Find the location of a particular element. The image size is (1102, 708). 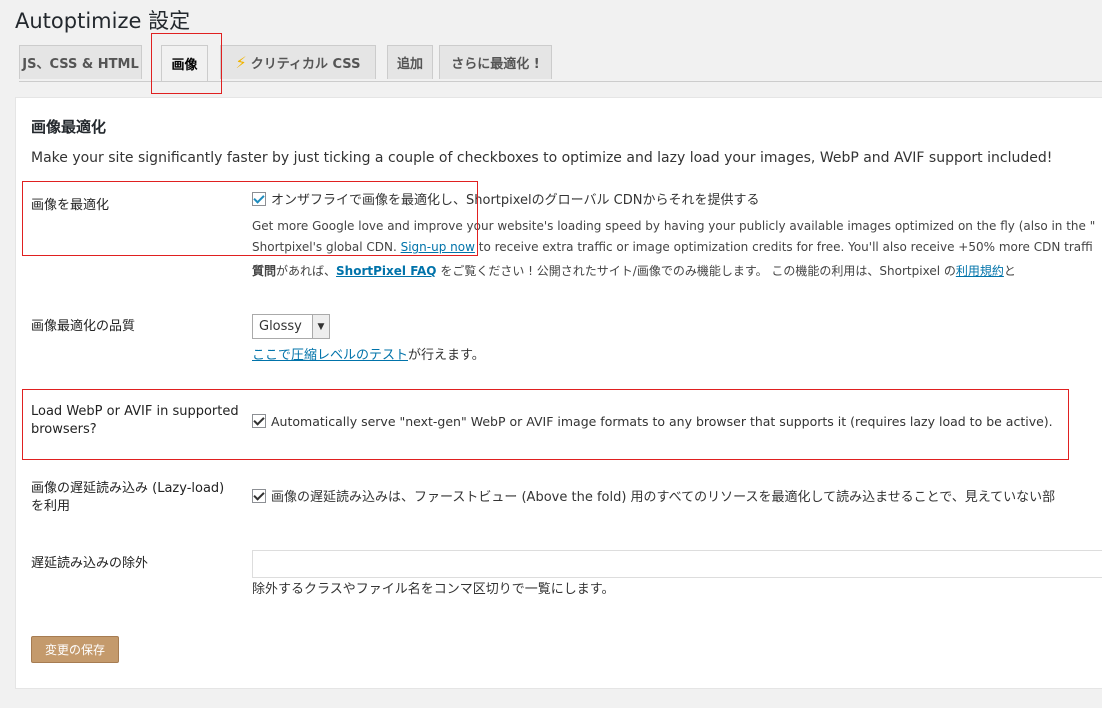

optimize-images-label: 画像を最適化 is located at coordinates (70, 205).